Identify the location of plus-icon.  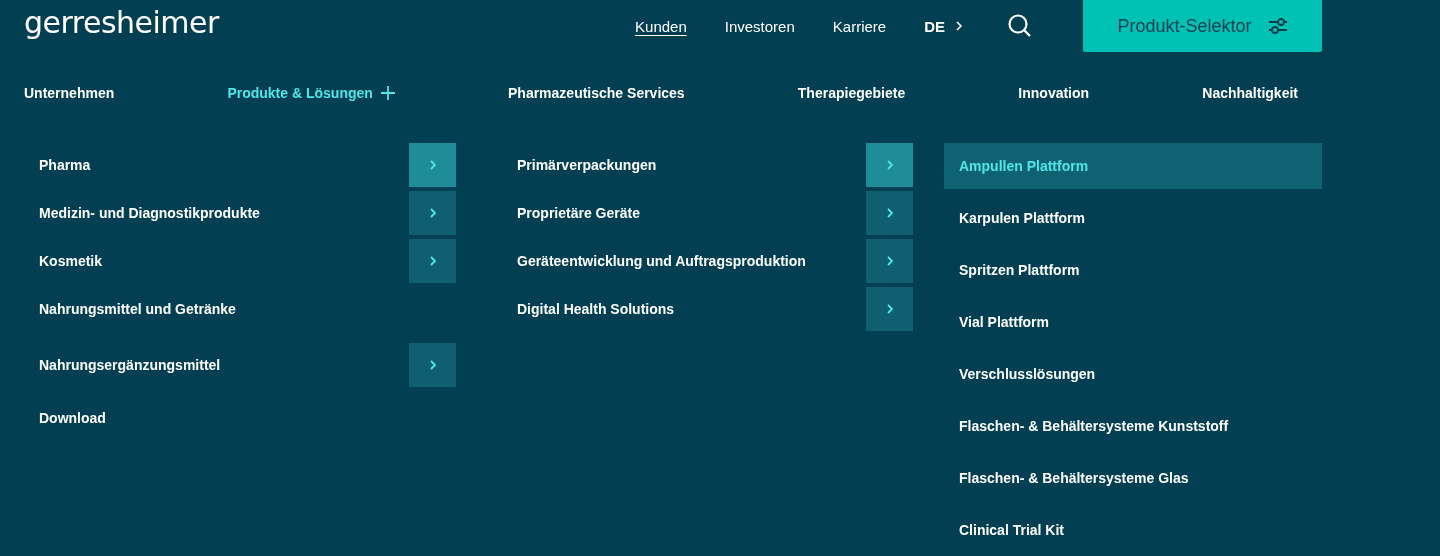
(387, 93).